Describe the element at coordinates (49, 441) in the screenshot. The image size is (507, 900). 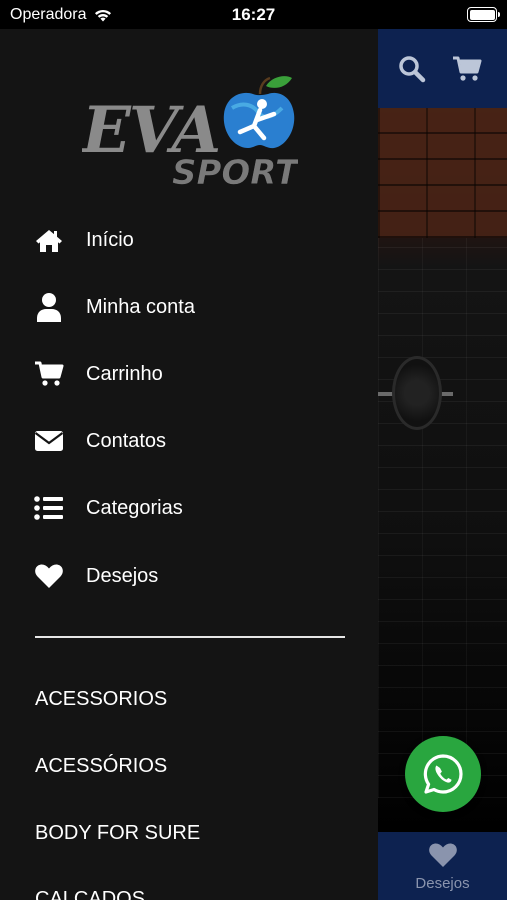
I see `envelope-icon` at that location.